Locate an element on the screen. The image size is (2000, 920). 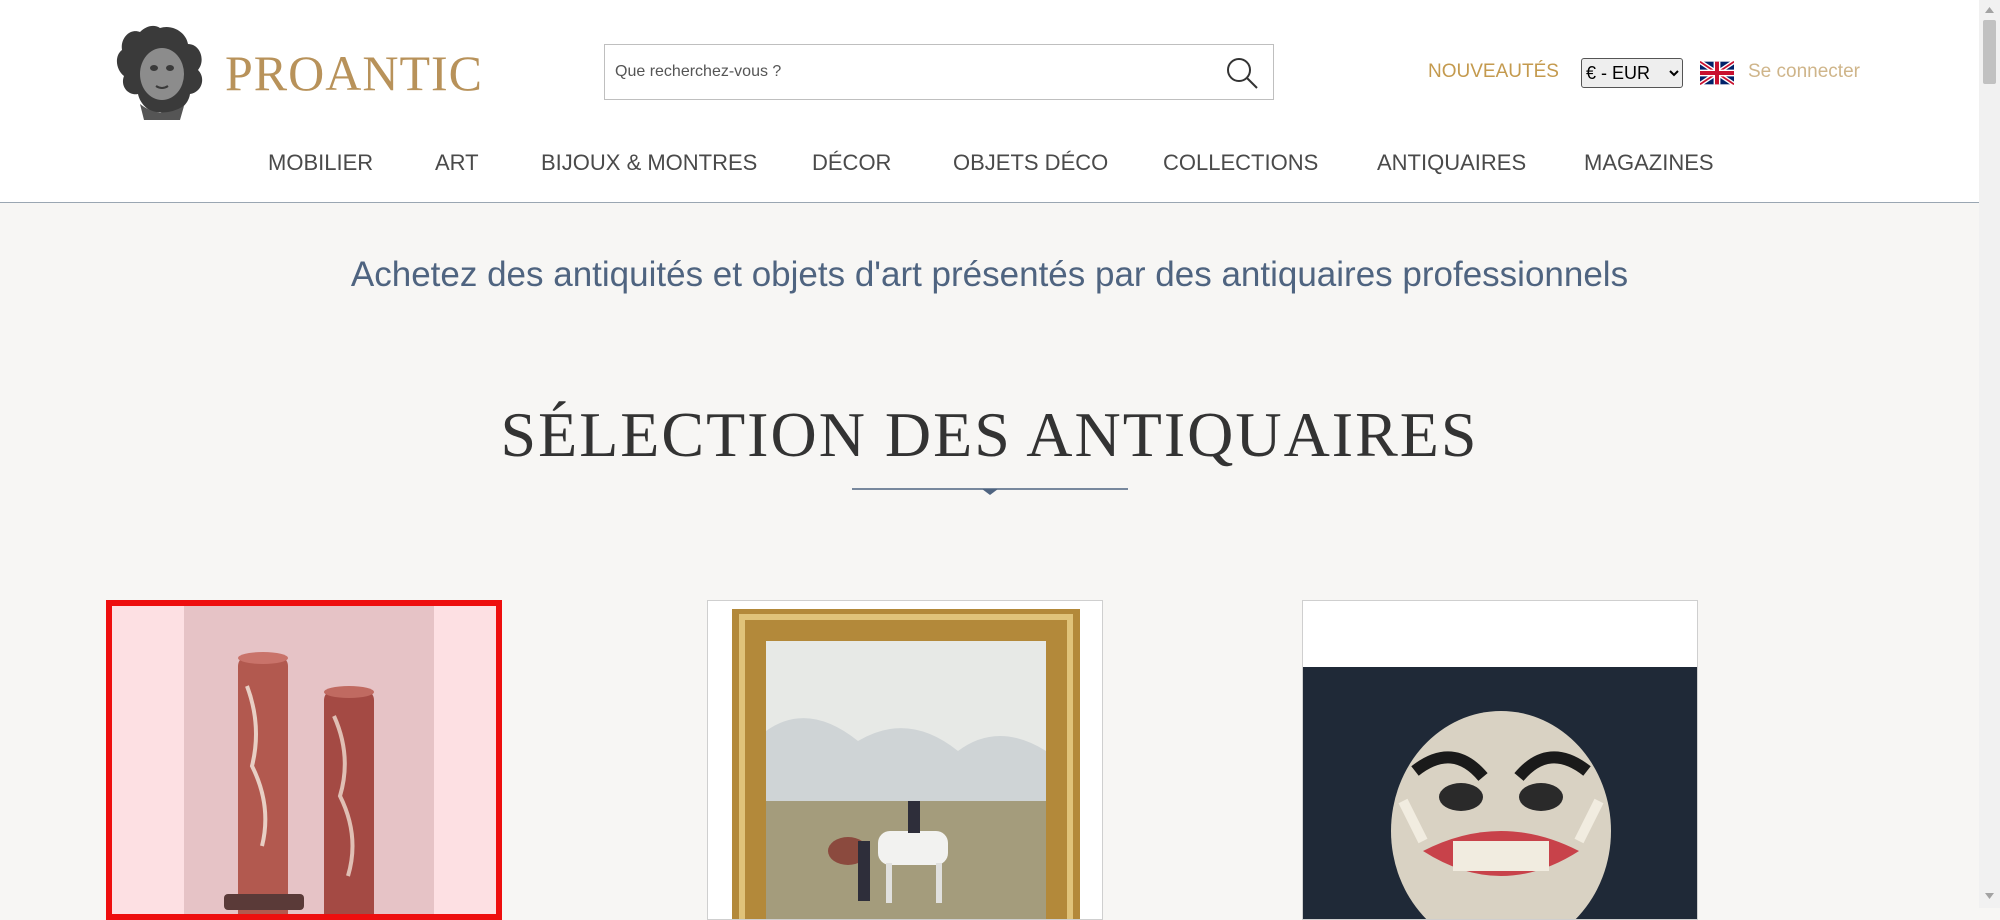
logo-text: PROANTIC is located at coordinates (354, 73).